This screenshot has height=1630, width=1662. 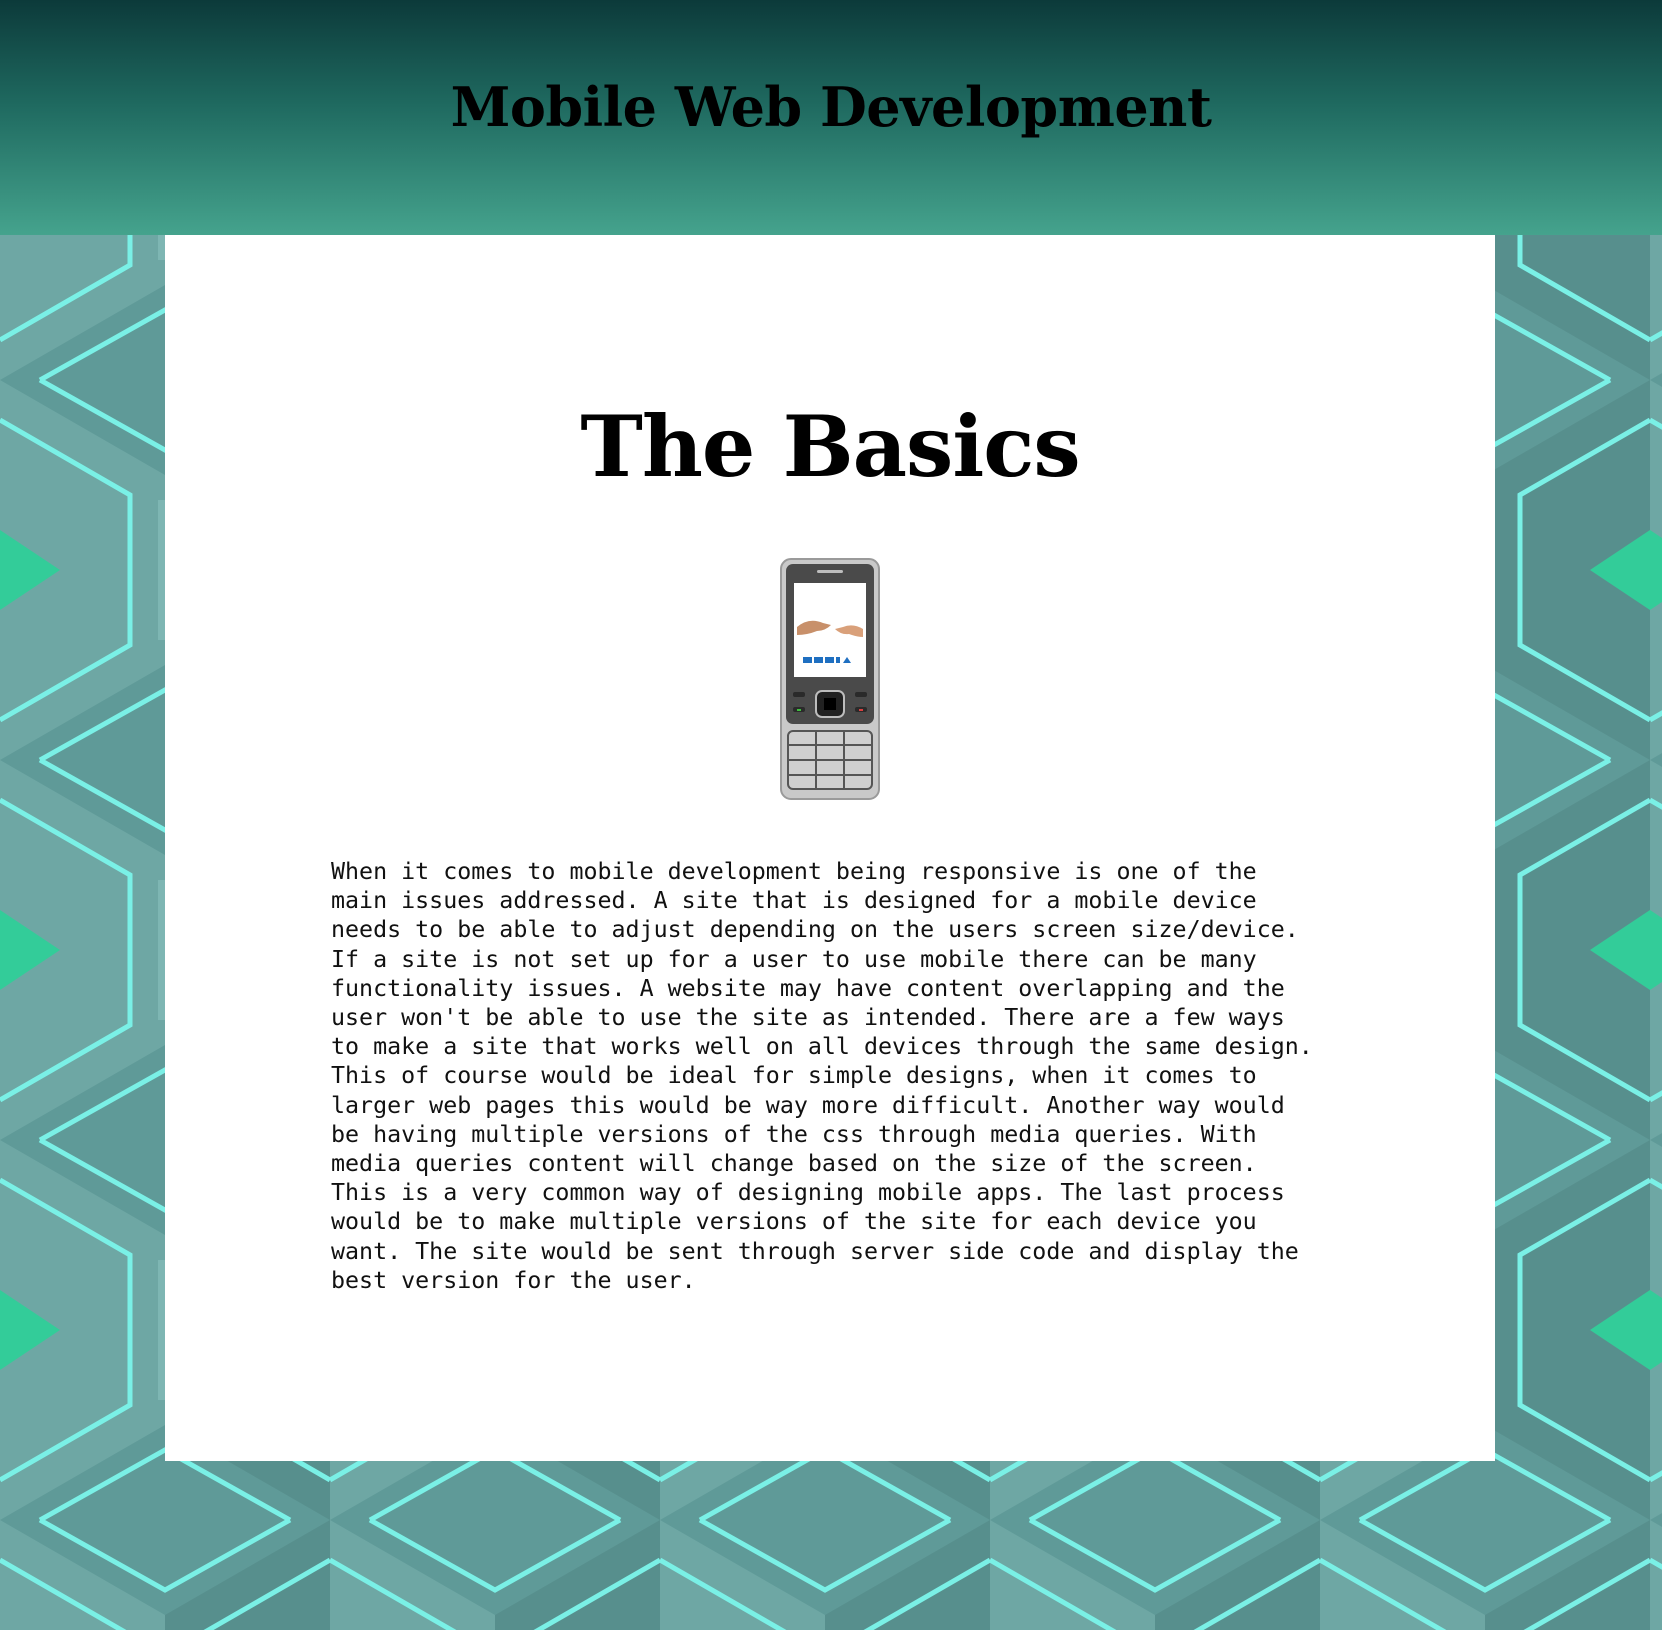 What do you see at coordinates (831, 107) in the screenshot?
I see `site-title: Mobile Web Development` at bounding box center [831, 107].